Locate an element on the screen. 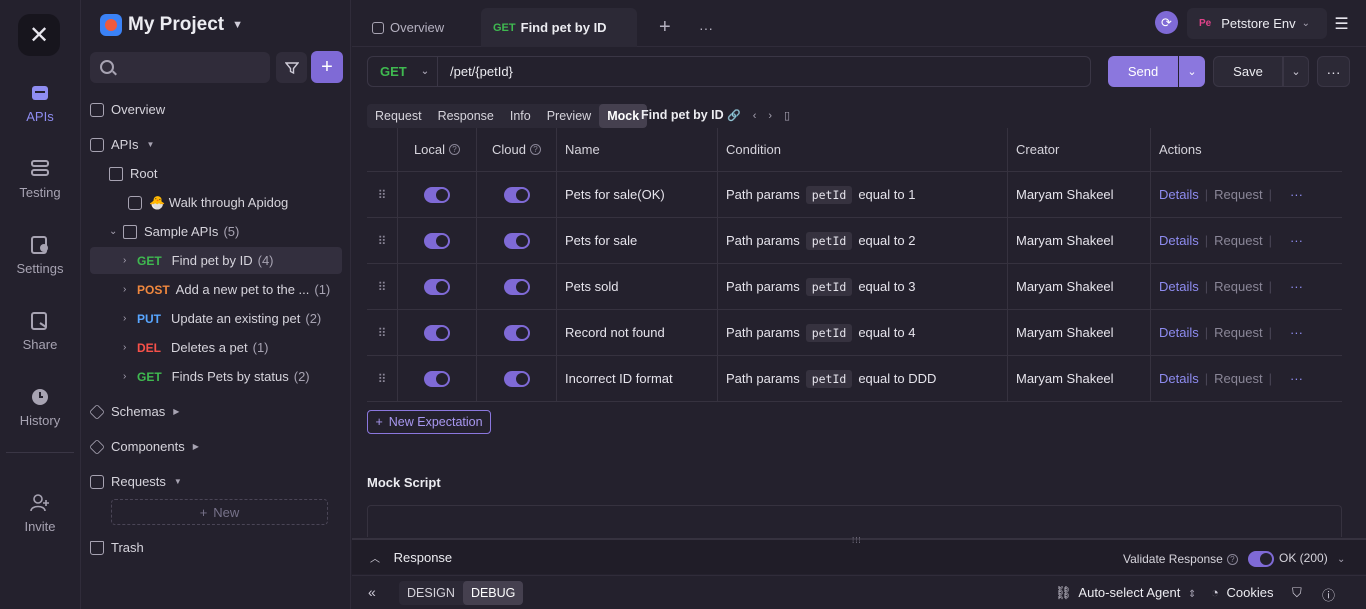  rail-invite: Invite is located at coordinates (40, 513).